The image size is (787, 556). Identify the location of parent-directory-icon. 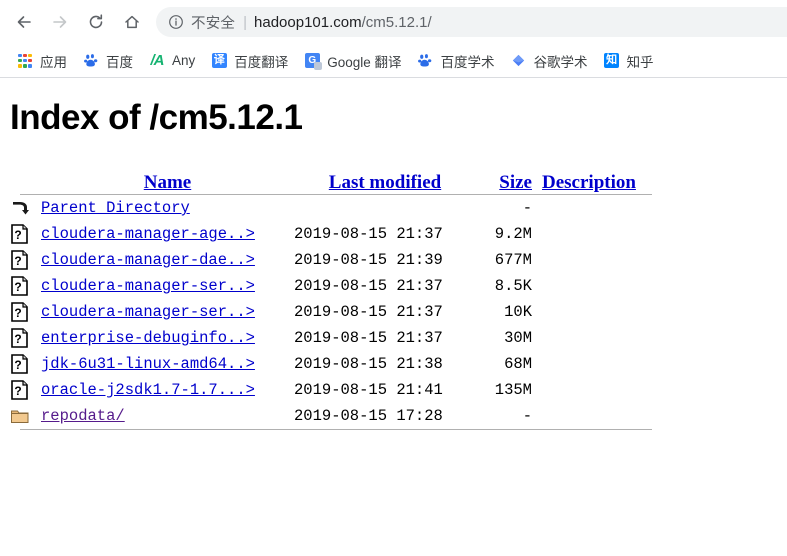
(25, 208).